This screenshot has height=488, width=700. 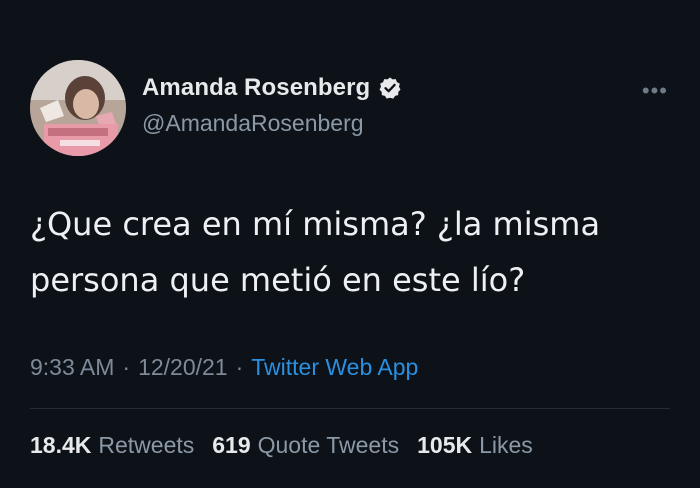 I want to click on retweets-stat: 18.4K Retweets, so click(x=112, y=445).